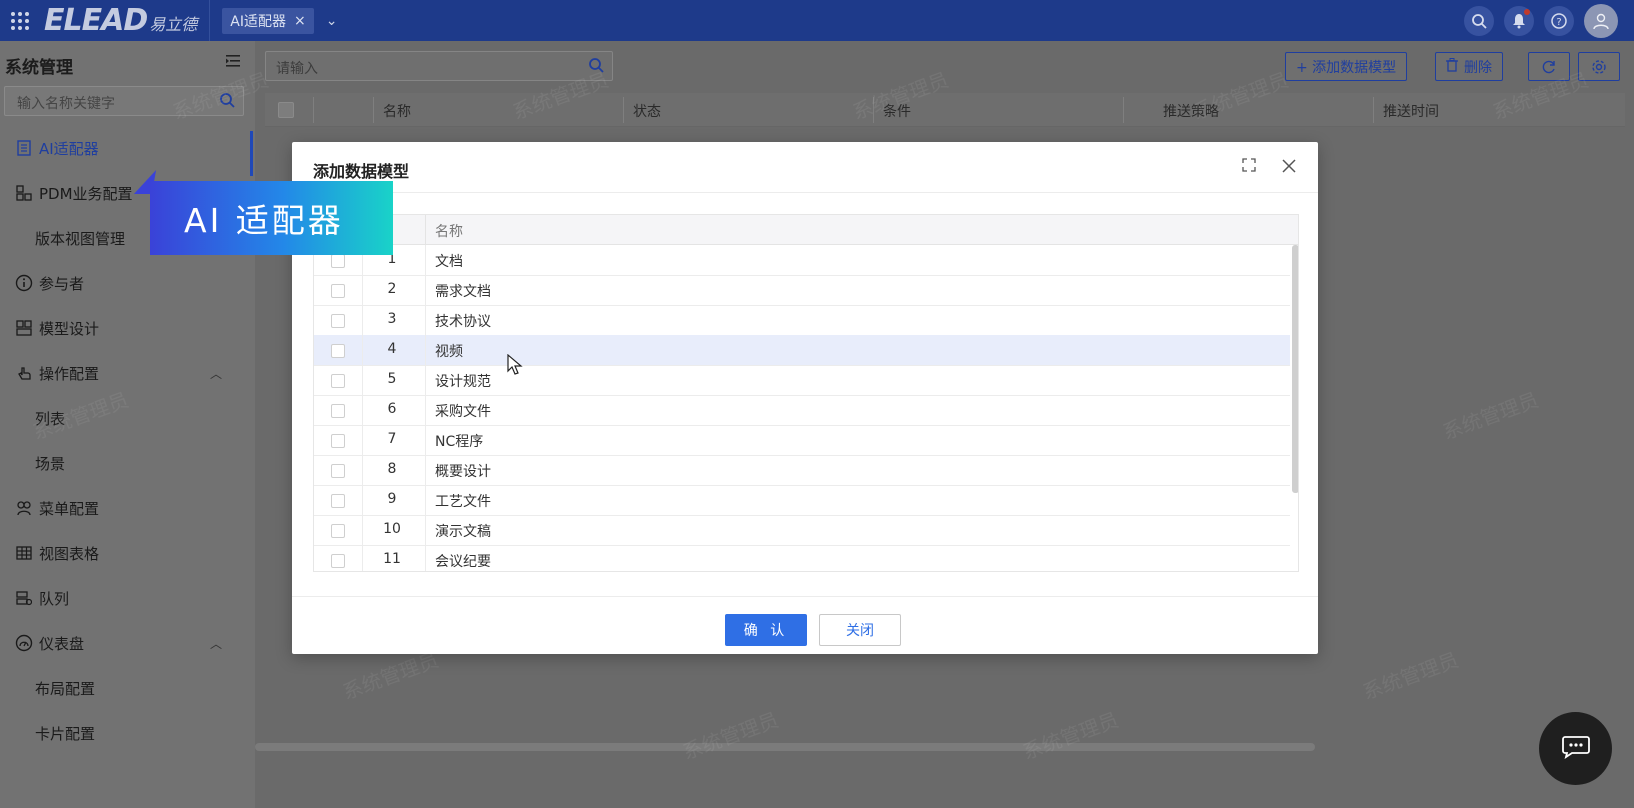 The image size is (1634, 808). What do you see at coordinates (897, 111) in the screenshot?
I see `column-header: 条件` at bounding box center [897, 111].